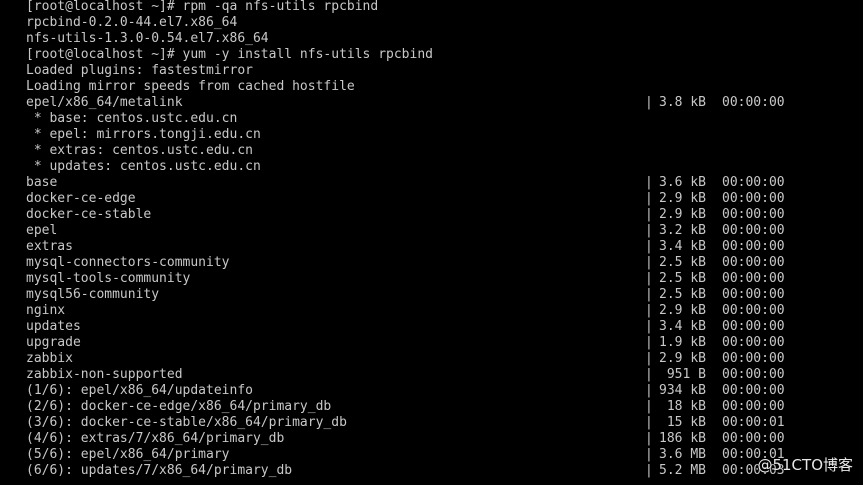  Describe the element at coordinates (104, 374) in the screenshot. I see `line-text: zabbix-non-supported` at that location.